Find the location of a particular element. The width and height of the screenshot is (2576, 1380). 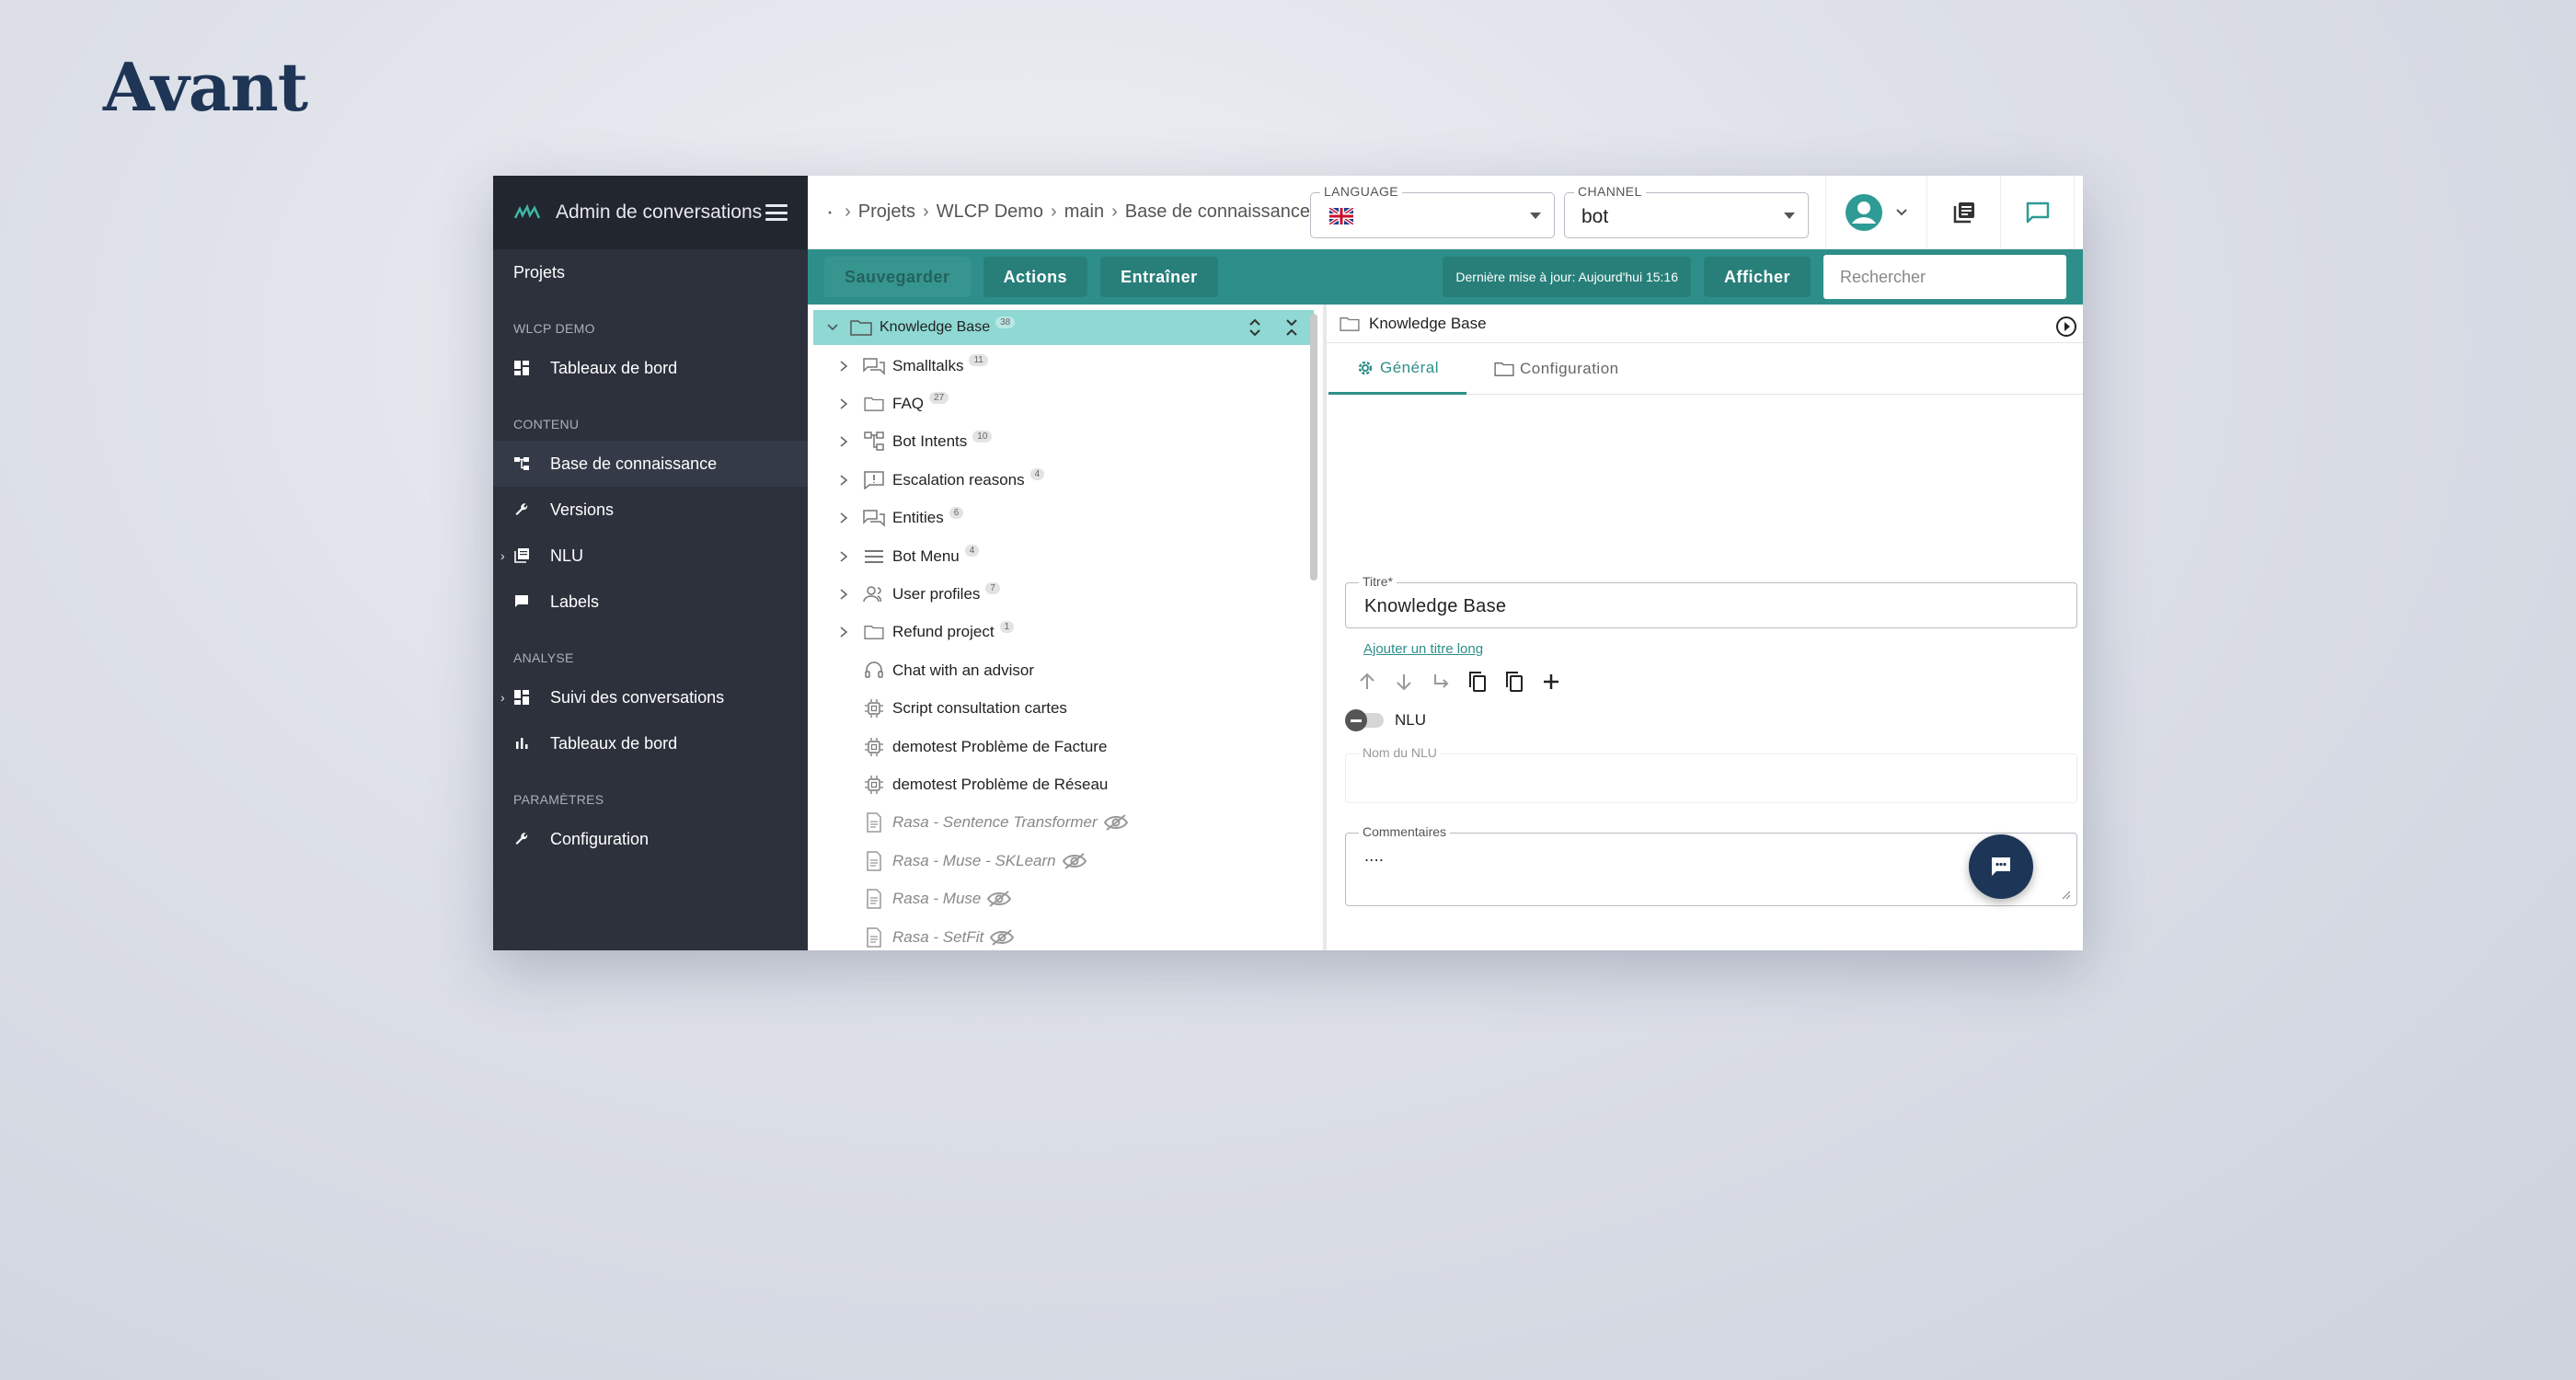

add-long-title-link: Ajouter un titre long is located at coordinates (1423, 649).